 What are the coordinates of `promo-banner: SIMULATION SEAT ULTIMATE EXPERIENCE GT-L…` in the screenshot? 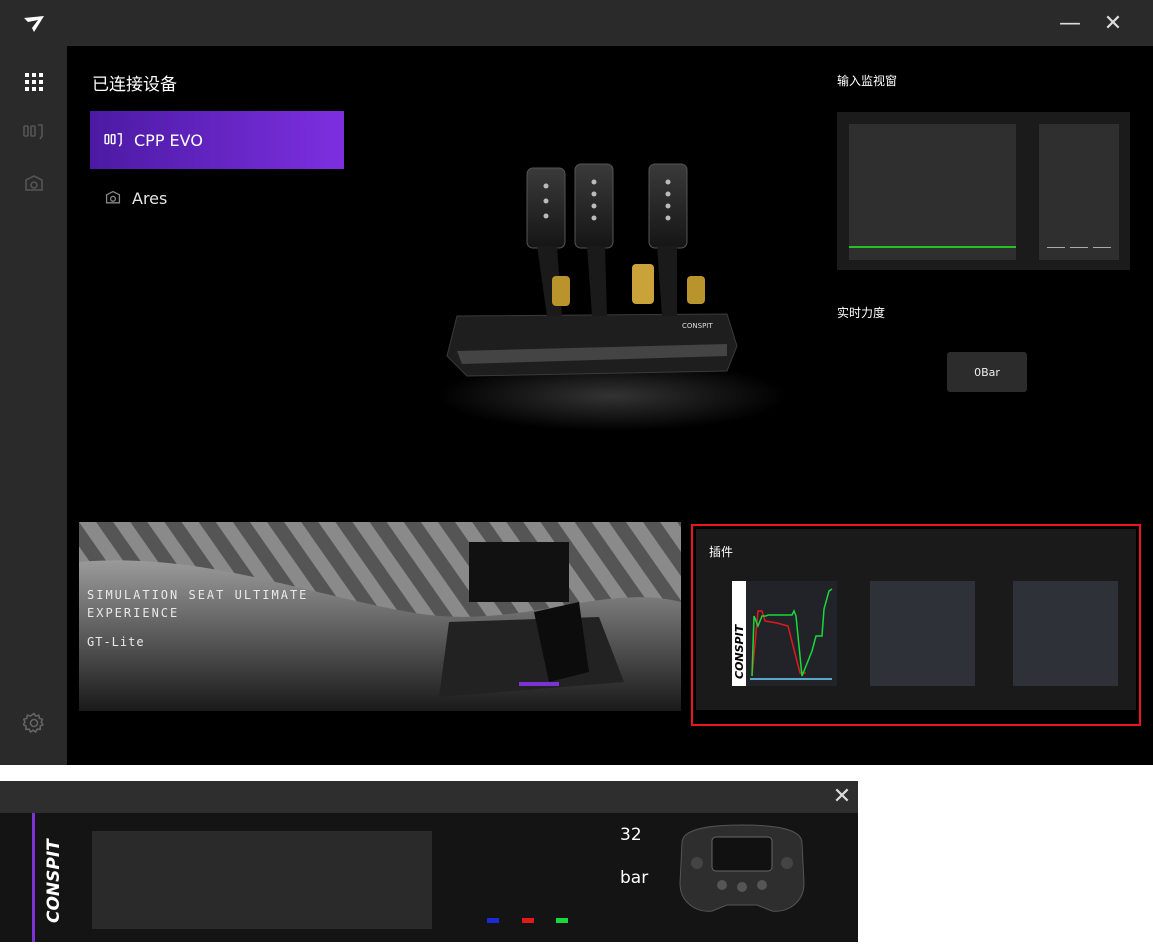 It's located at (380, 616).